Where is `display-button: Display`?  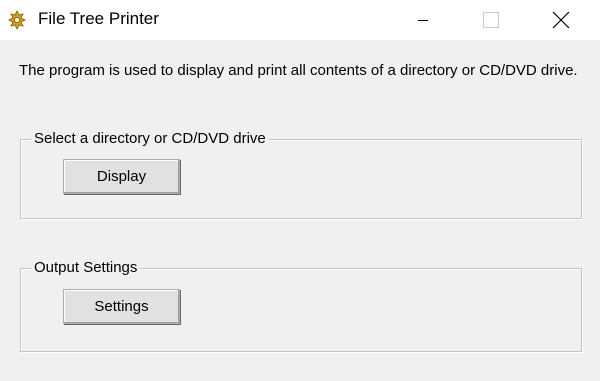
display-button: Display is located at coordinates (121, 176).